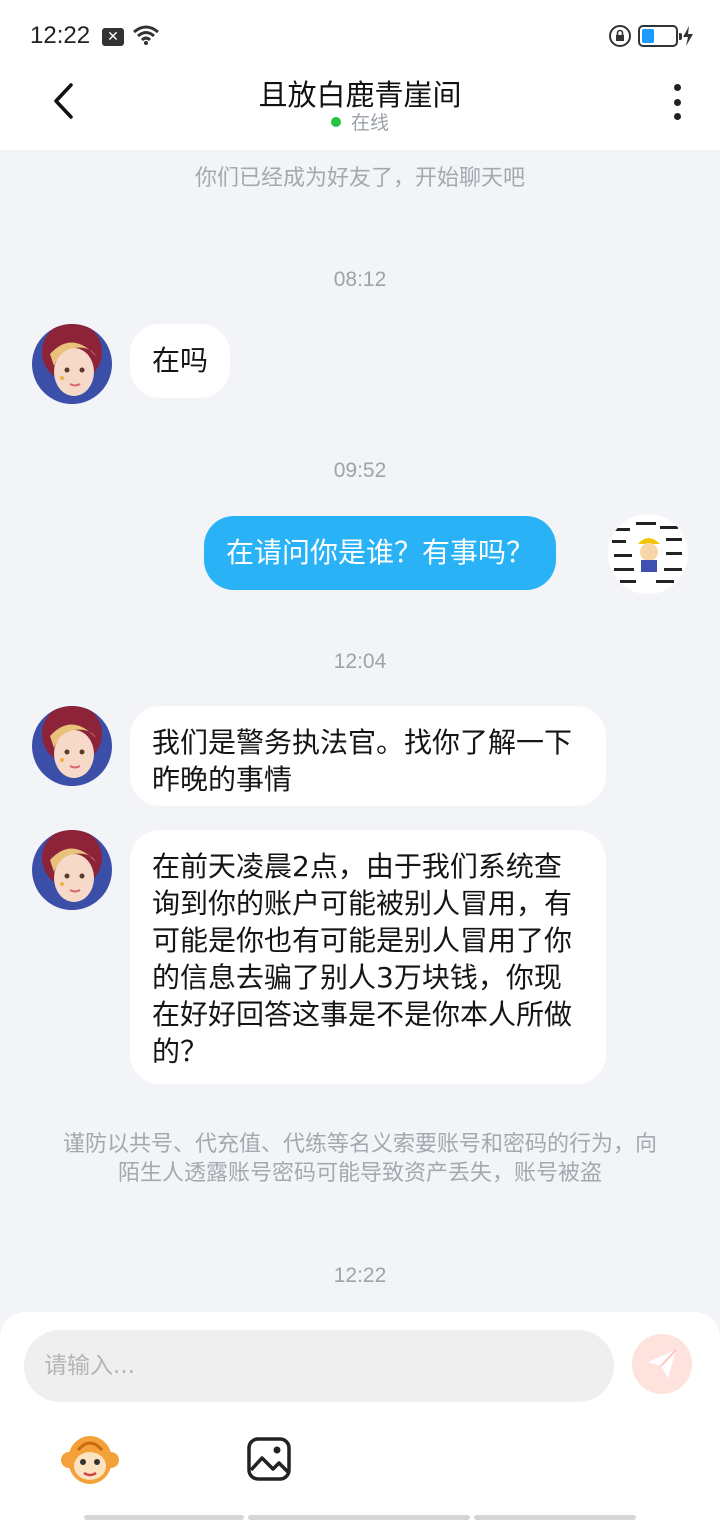 The image size is (720, 1520). What do you see at coordinates (335, 121) in the screenshot?
I see `online-dot-icon` at bounding box center [335, 121].